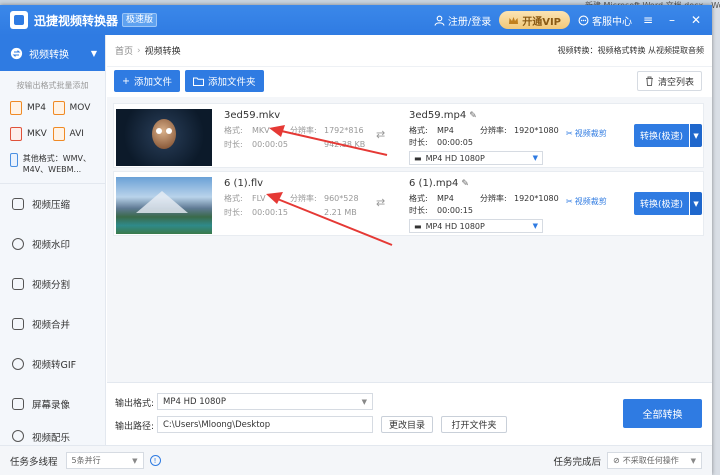 The height and width of the screenshot is (475, 720). Describe the element at coordinates (104, 460) in the screenshot. I see `threads-select: 5条并行 ▼` at that location.